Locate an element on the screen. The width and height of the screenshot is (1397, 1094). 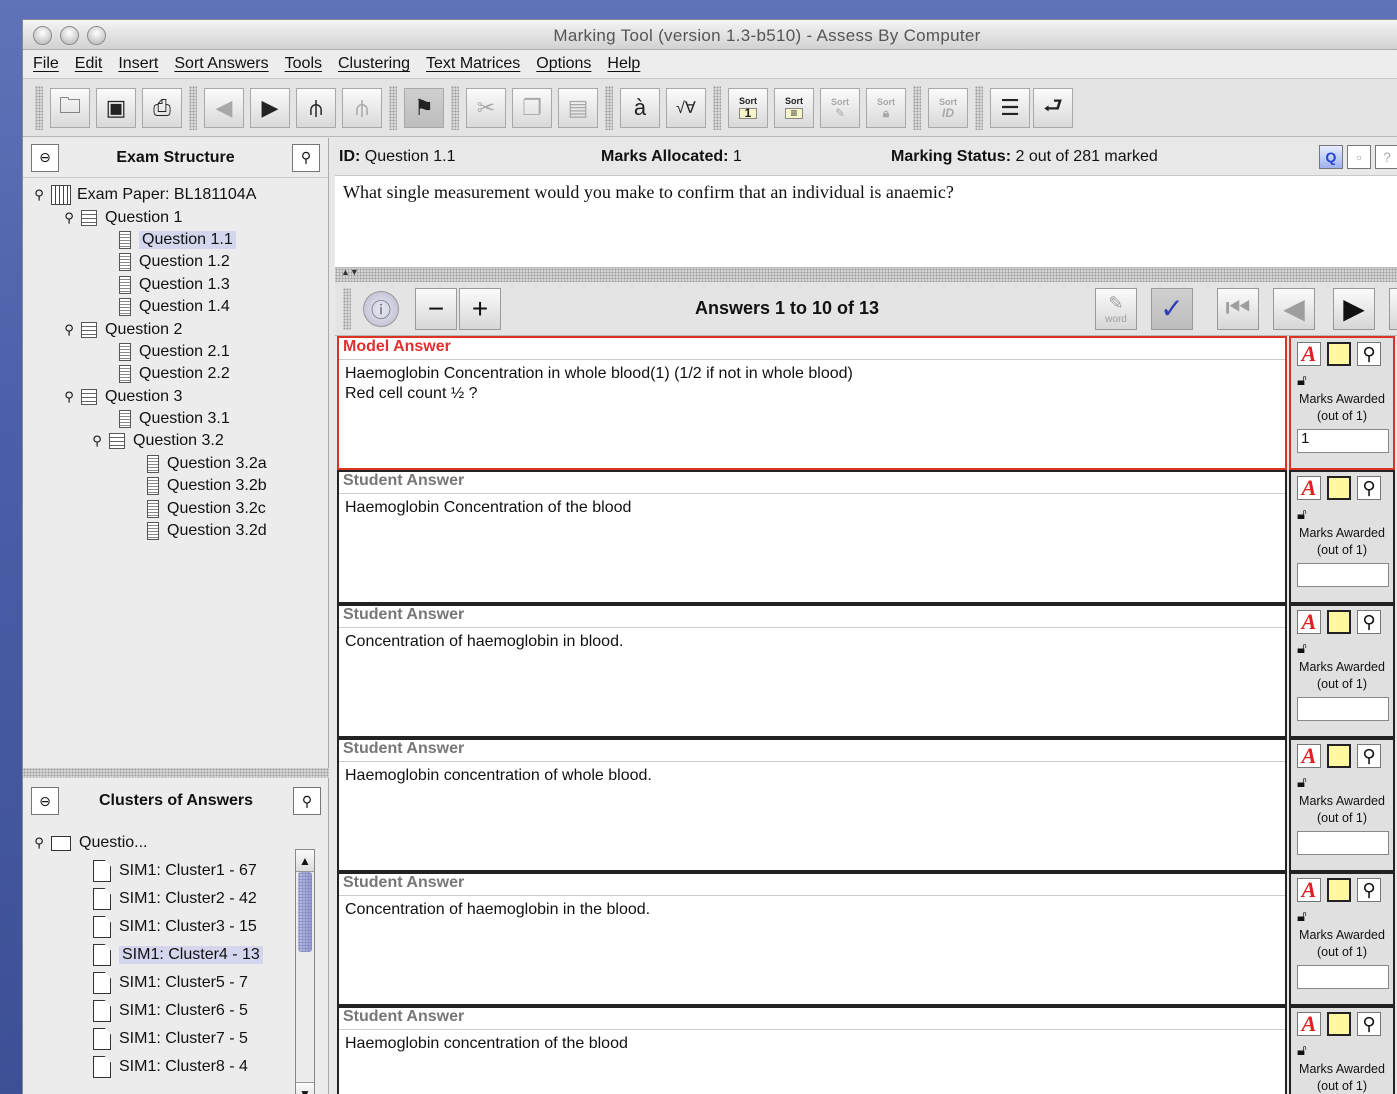
tree-item: ⚲ Question 3.2 is located at coordinates (175, 441).